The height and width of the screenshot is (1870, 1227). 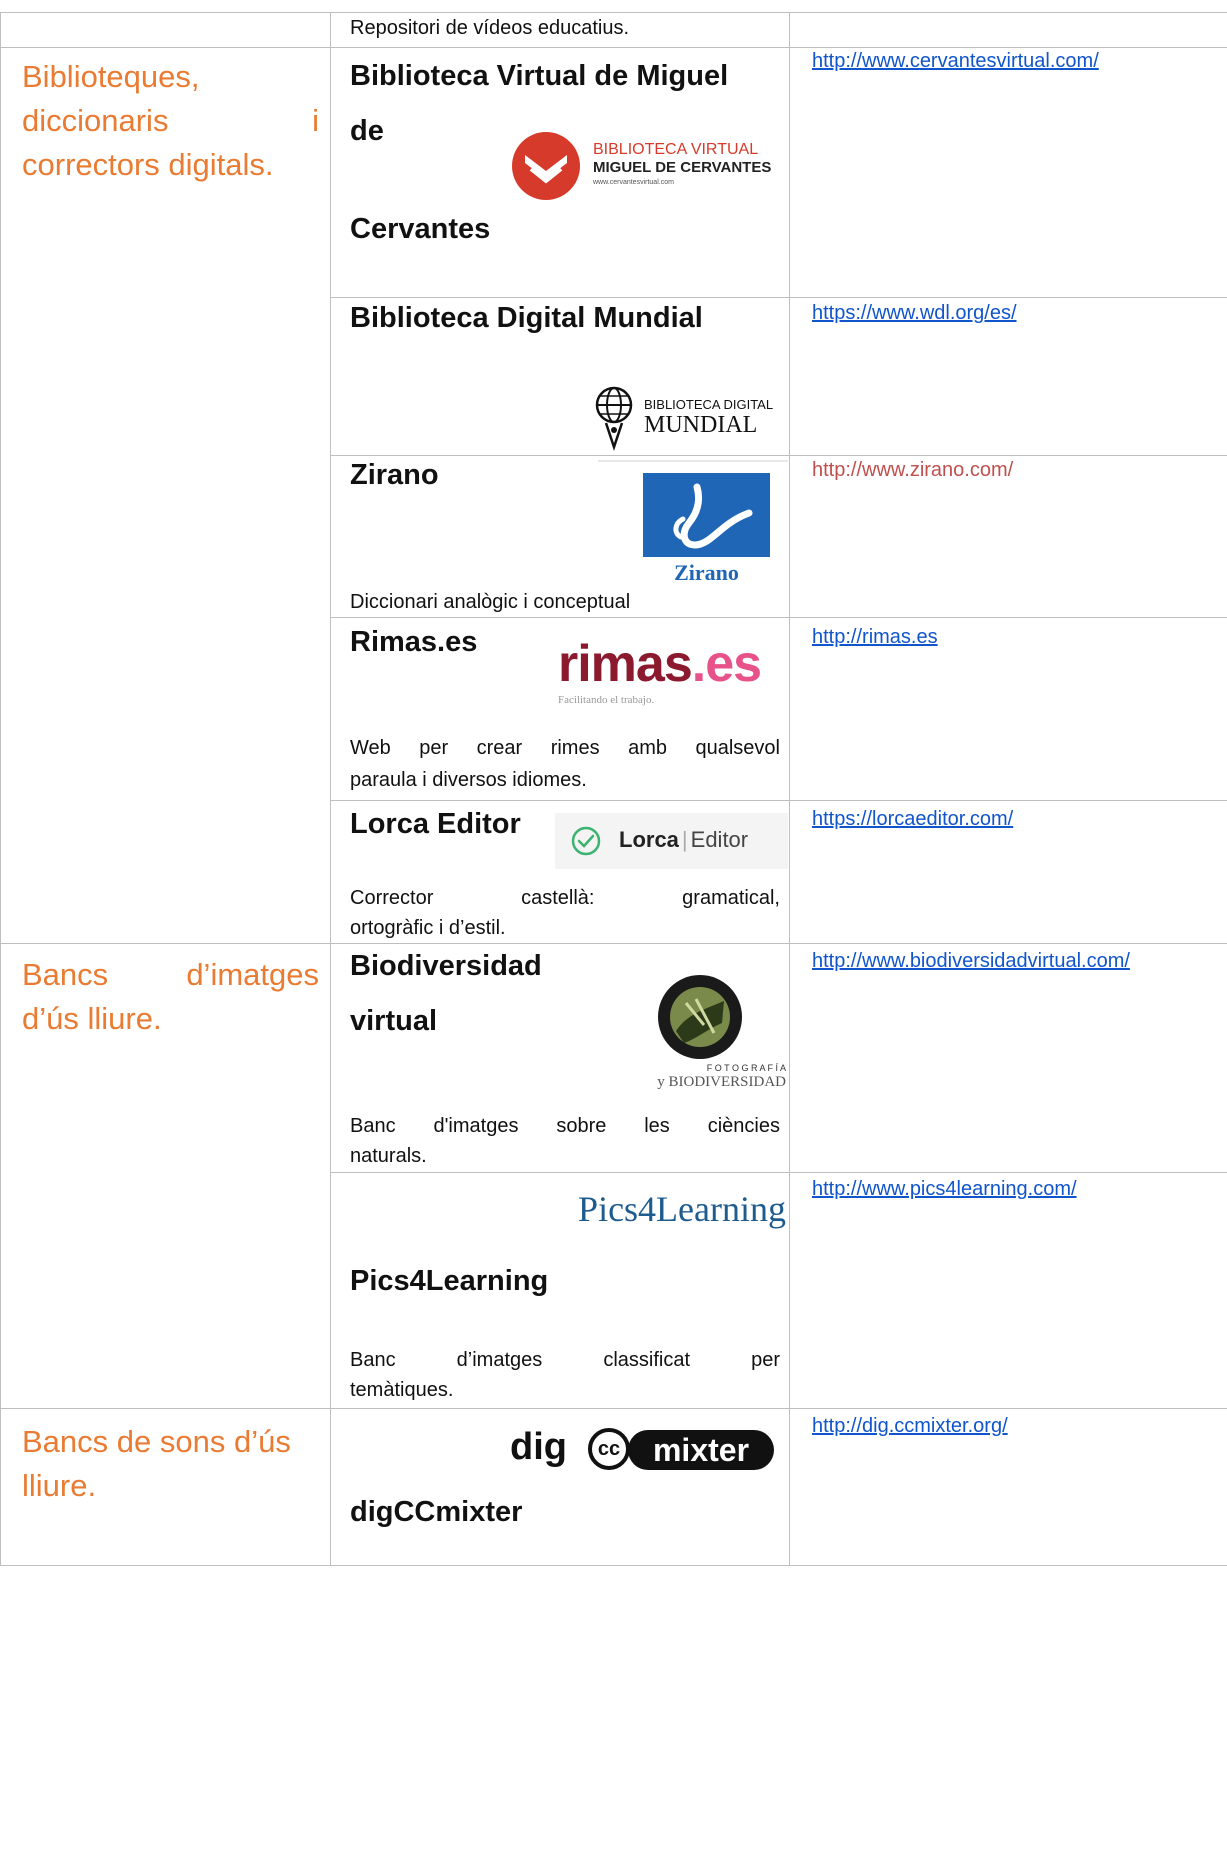 I want to click on category-line: d’ús lliure., so click(x=92, y=1018).